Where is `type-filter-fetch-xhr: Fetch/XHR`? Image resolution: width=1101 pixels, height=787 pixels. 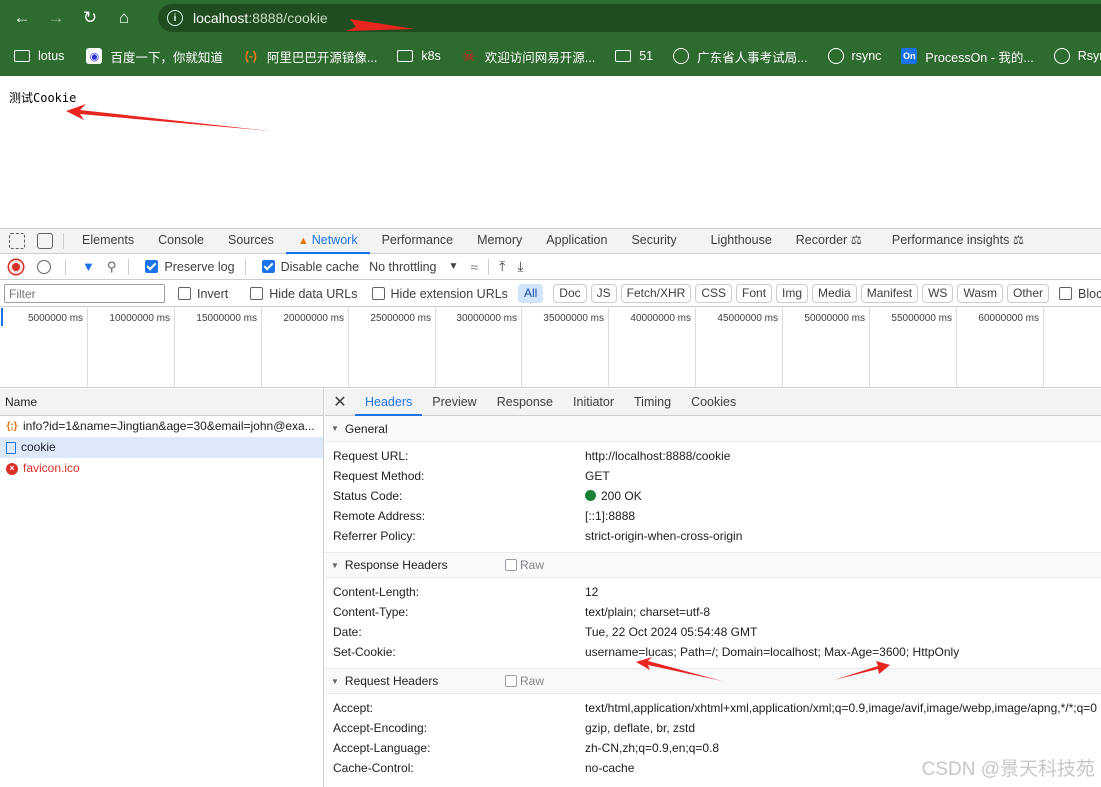
type-filter-fetch-xhr: Fetch/XHR is located at coordinates (656, 293).